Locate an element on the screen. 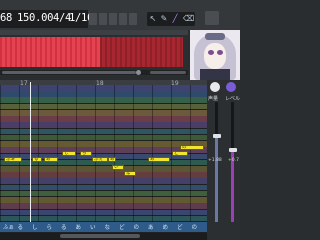  play-button is located at coordinates (113, 19).